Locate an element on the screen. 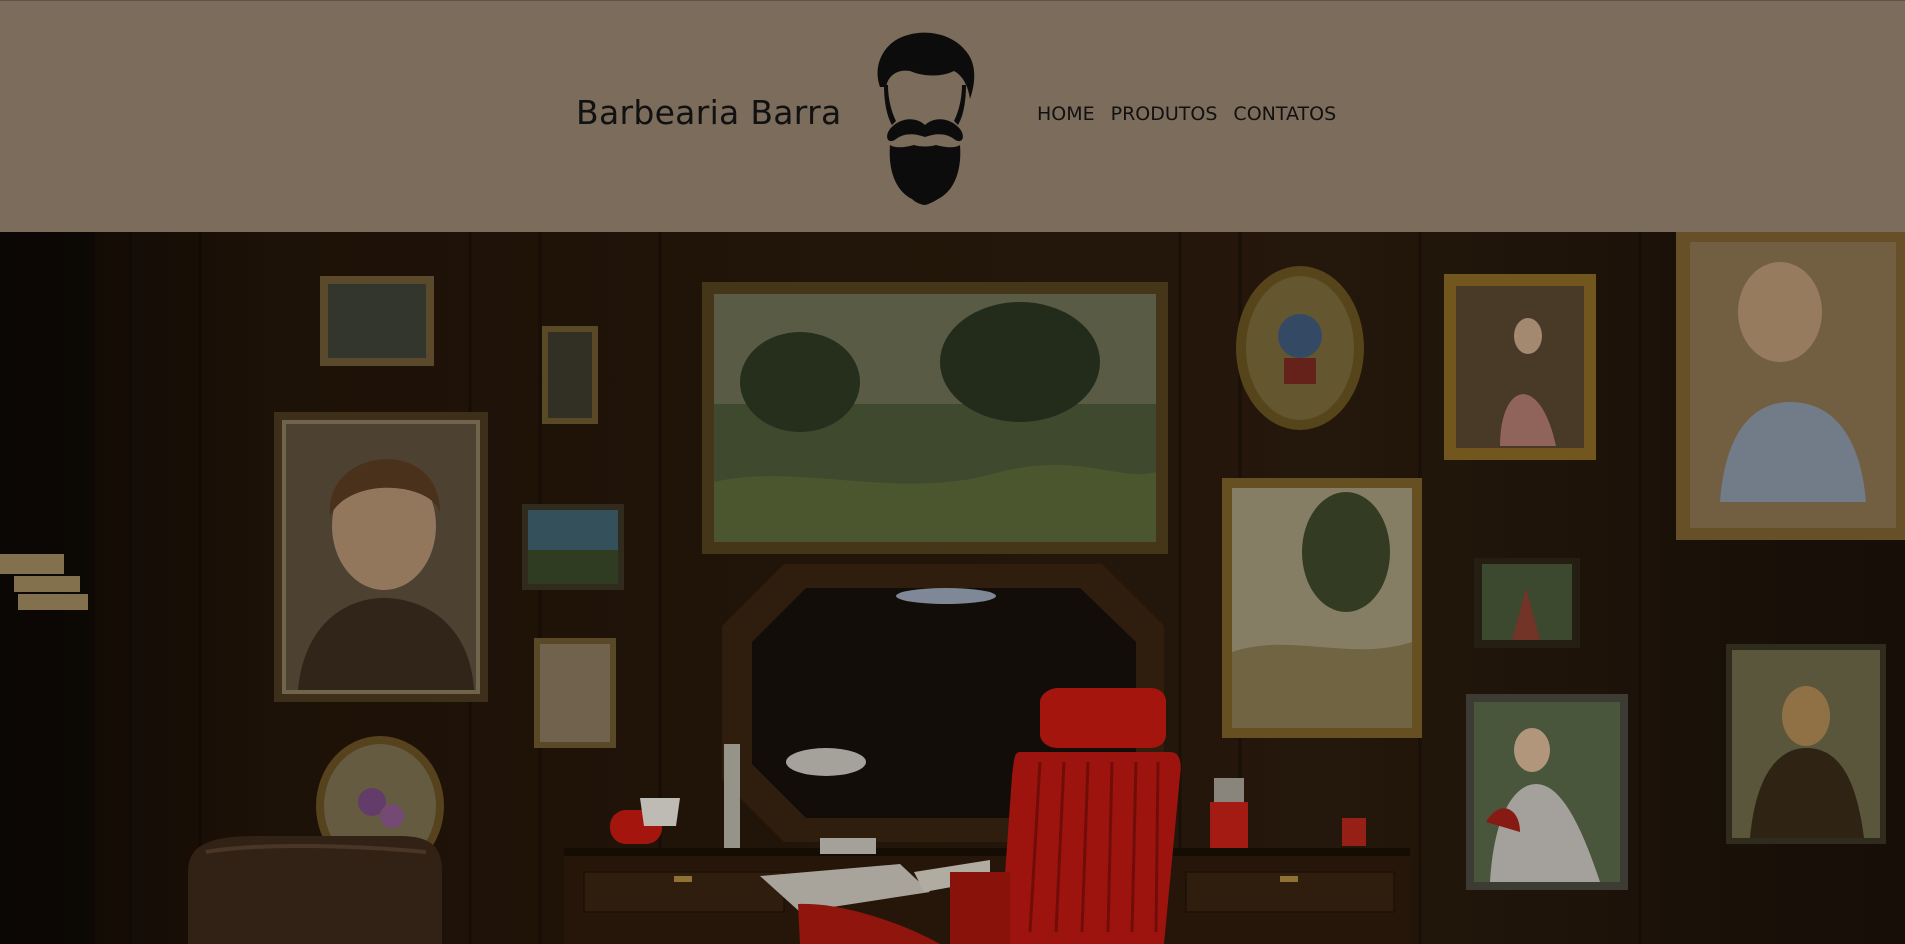  nav-home: HOME is located at coordinates (1066, 114).